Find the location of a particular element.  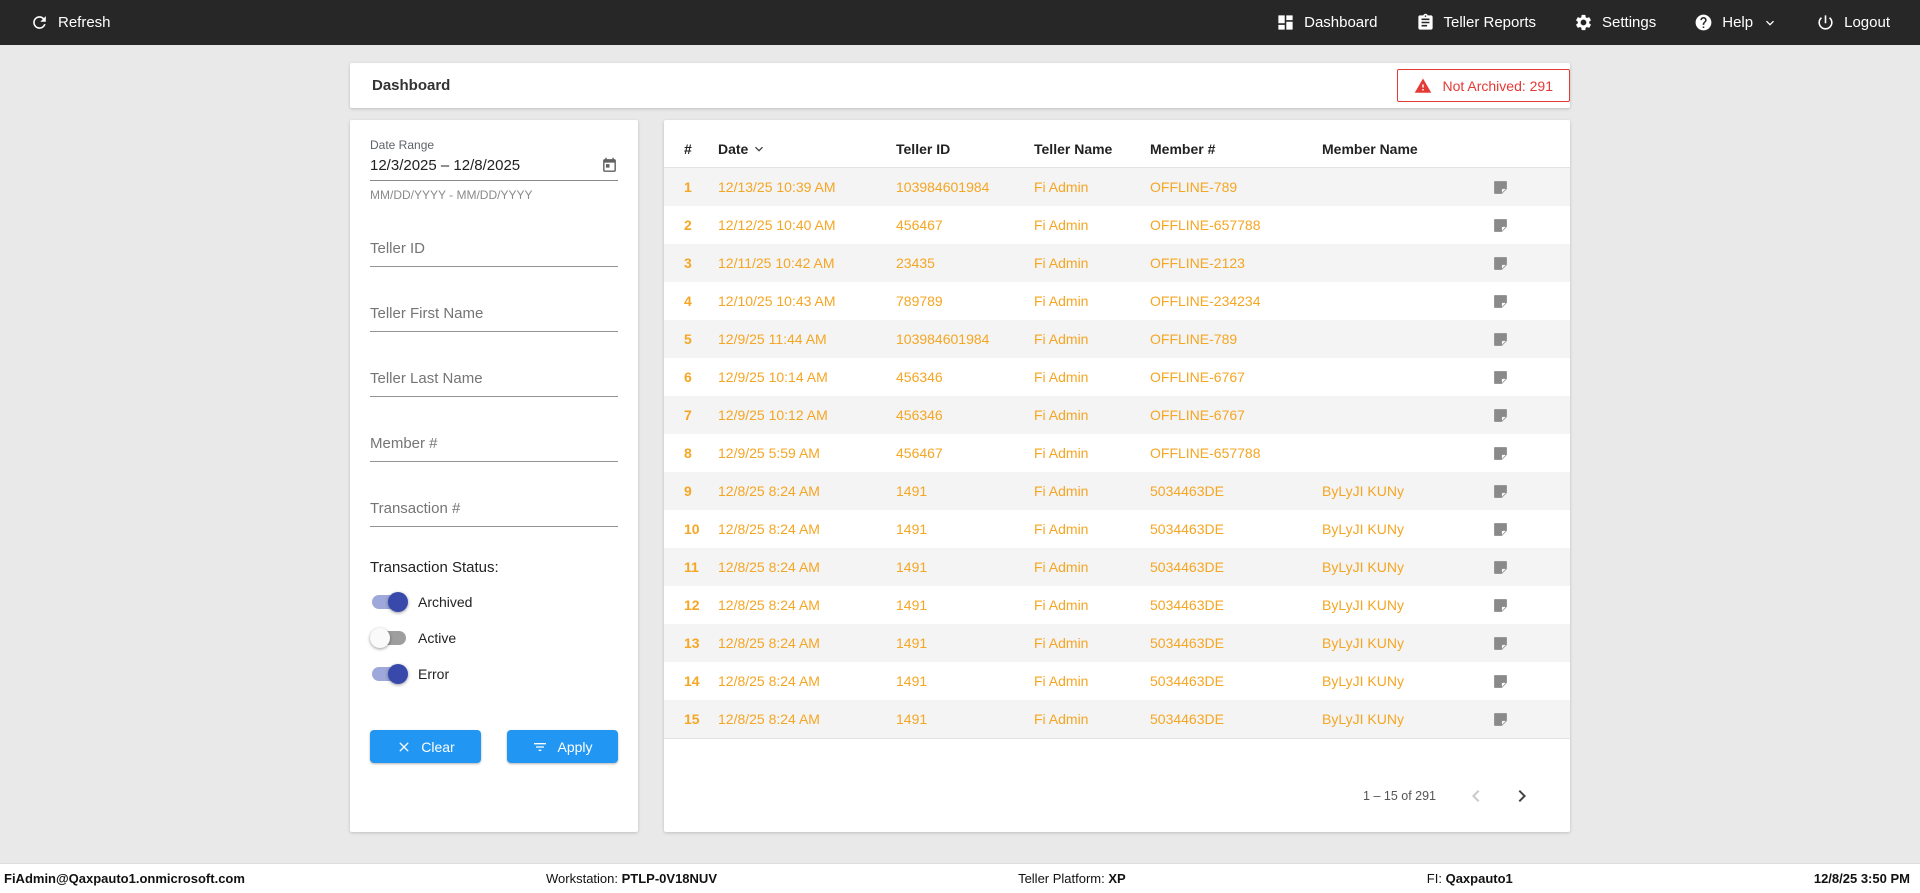

row-member-number: OFFLINE-6767 is located at coordinates (1197, 377).